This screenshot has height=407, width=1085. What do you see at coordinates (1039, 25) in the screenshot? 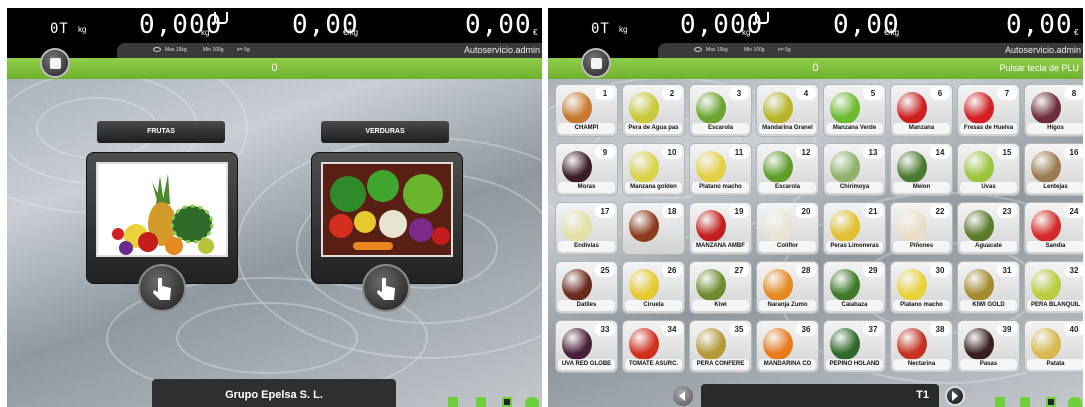
I see `total-readout: 0,00` at bounding box center [1039, 25].